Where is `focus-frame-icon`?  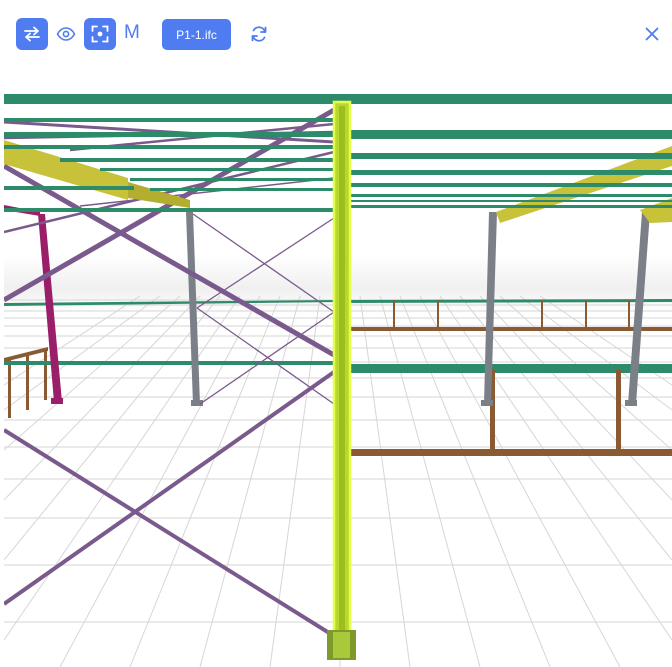 focus-frame-icon is located at coordinates (100, 34).